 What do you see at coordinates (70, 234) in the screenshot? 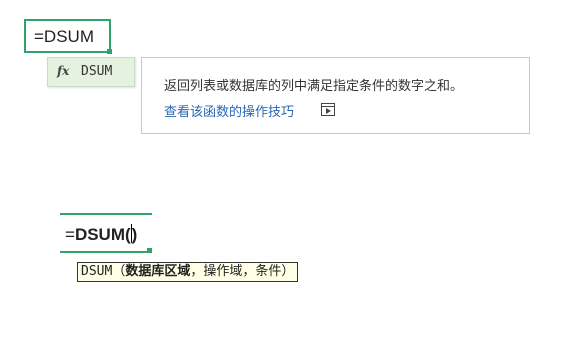
I see `formula-equals: =` at bounding box center [70, 234].